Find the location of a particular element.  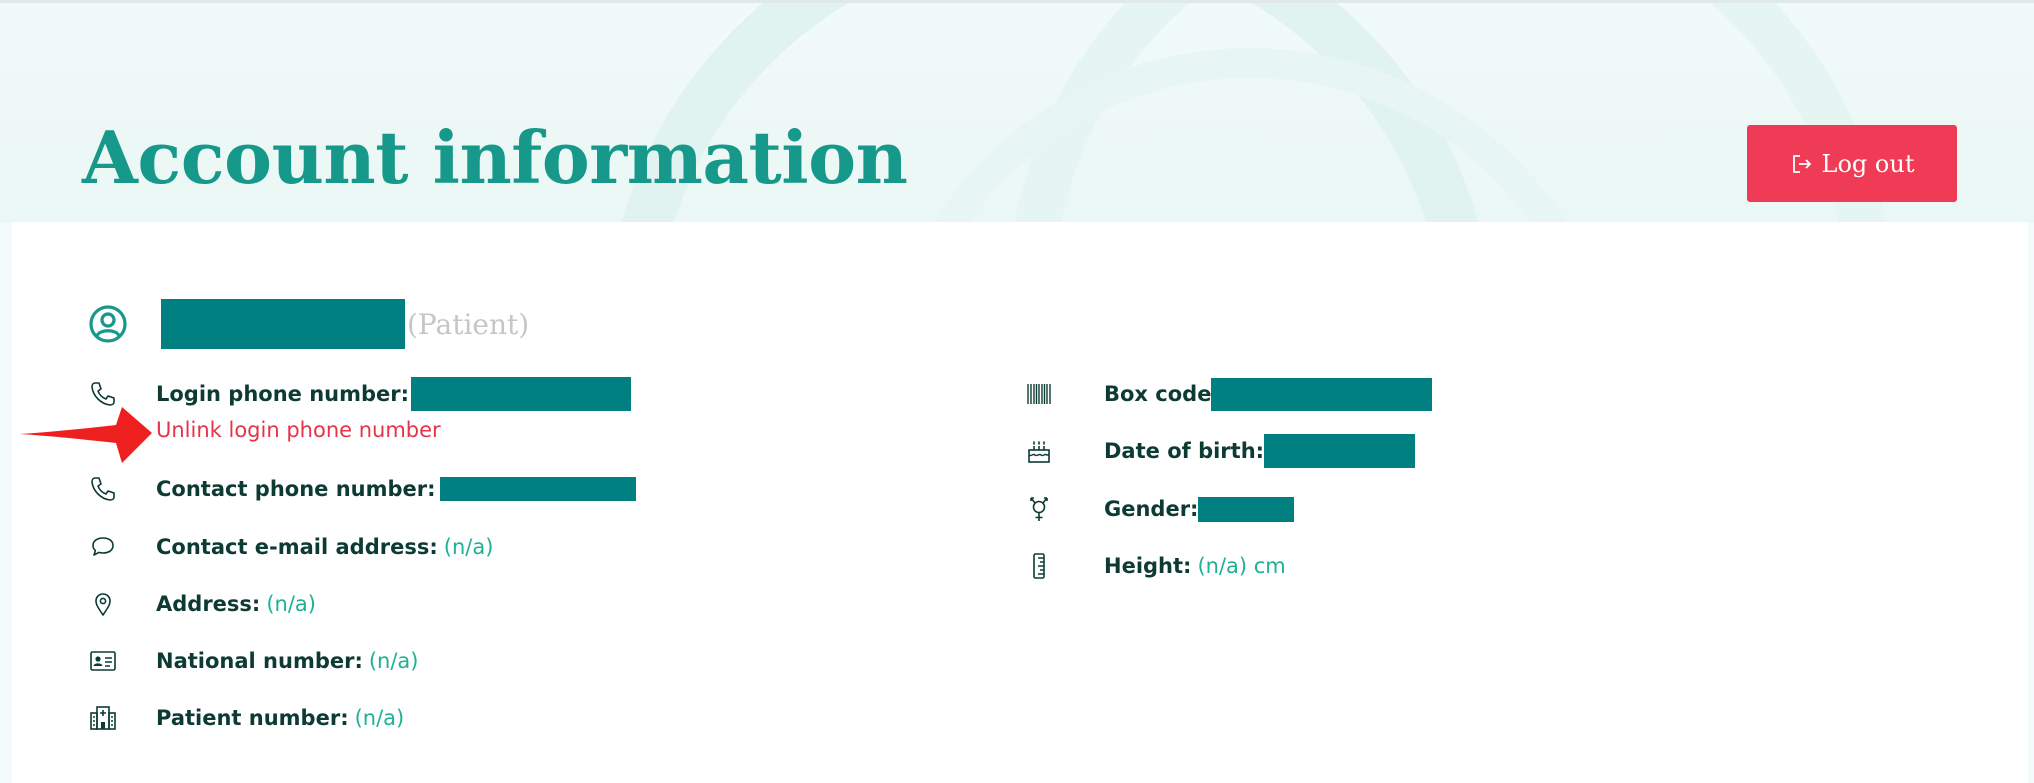

patient-number-field: Patient number: (n/a) is located at coordinates (537, 718).